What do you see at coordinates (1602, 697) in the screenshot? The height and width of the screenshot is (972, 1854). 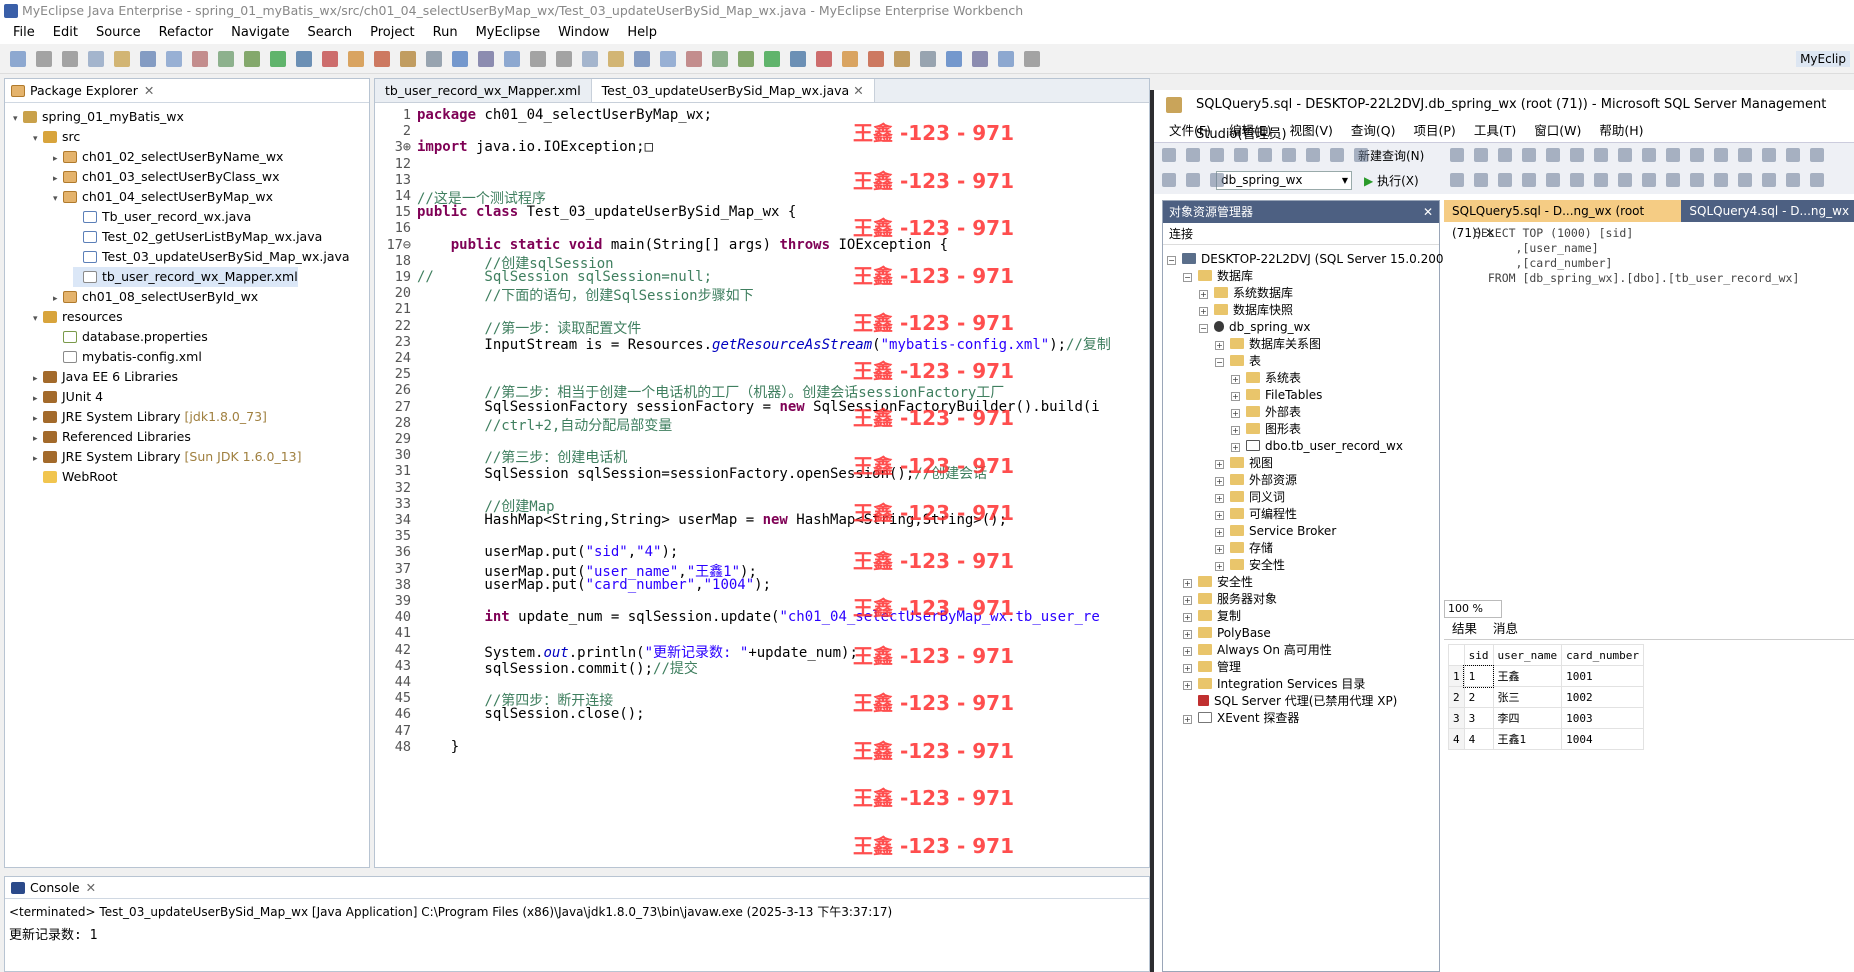 I see `grid-cell: 1002` at bounding box center [1602, 697].